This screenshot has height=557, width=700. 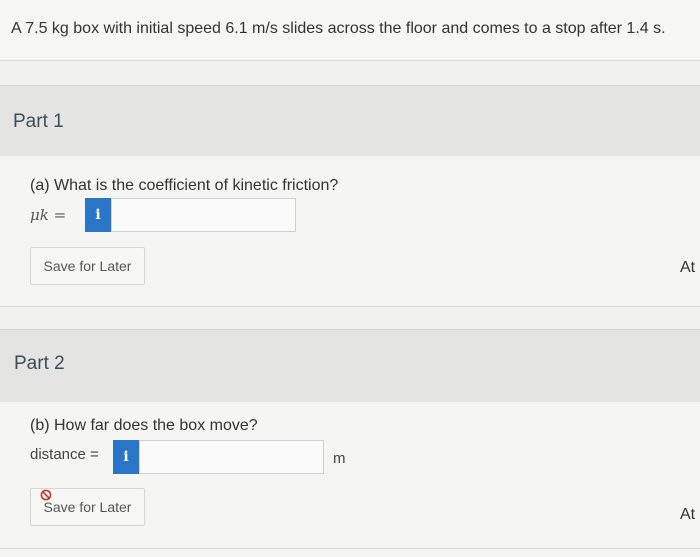 What do you see at coordinates (144, 425) in the screenshot?
I see `part2-question: (b) How far does the box move?` at bounding box center [144, 425].